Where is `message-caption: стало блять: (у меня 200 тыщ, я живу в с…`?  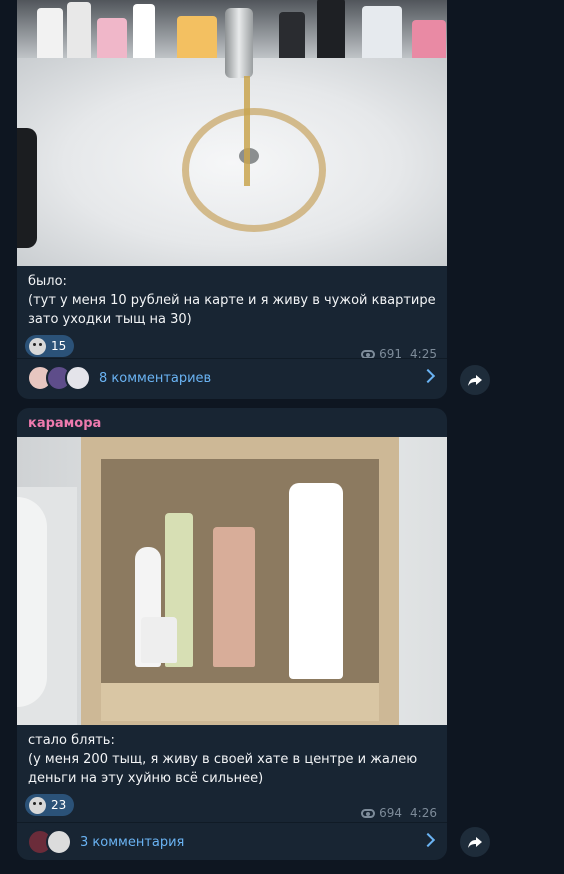 message-caption: стало блять: (у меня 200 тыщ, я живу в с… is located at coordinates (223, 759).